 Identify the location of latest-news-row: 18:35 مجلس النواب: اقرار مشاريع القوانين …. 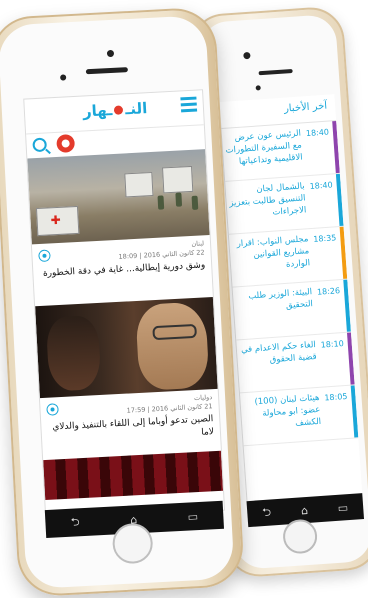
(288, 257).